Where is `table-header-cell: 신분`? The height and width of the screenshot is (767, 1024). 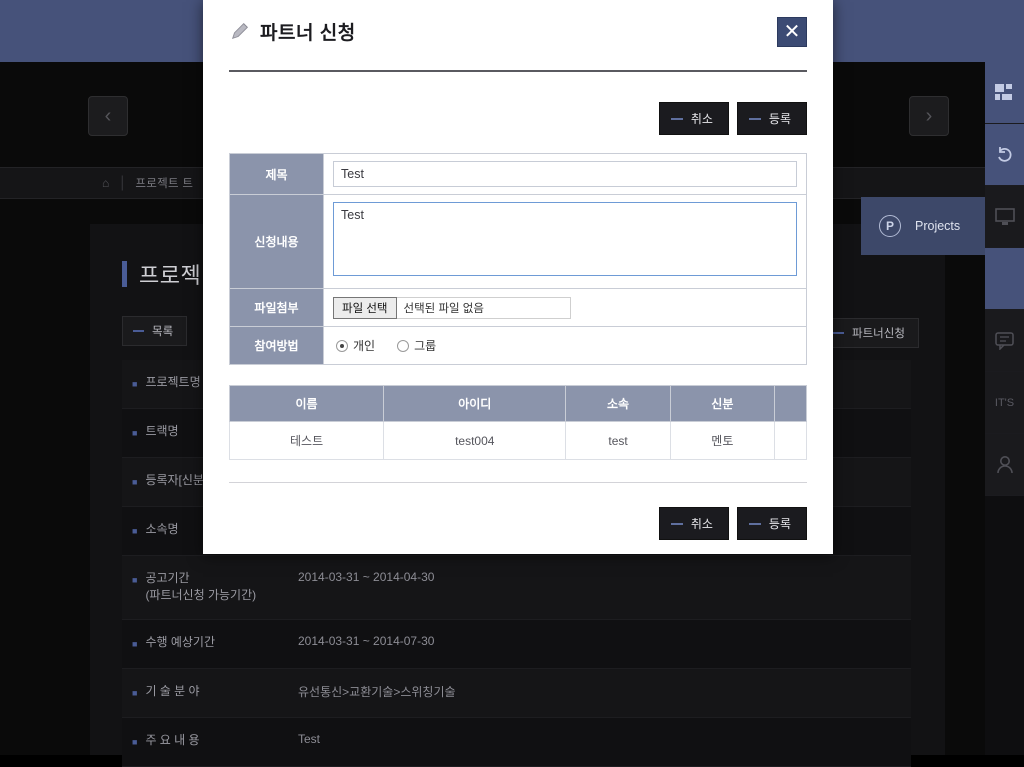 table-header-cell: 신분 is located at coordinates (722, 404).